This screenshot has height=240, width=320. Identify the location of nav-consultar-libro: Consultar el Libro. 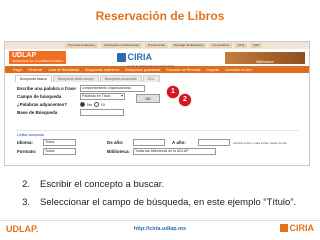
(238, 70).